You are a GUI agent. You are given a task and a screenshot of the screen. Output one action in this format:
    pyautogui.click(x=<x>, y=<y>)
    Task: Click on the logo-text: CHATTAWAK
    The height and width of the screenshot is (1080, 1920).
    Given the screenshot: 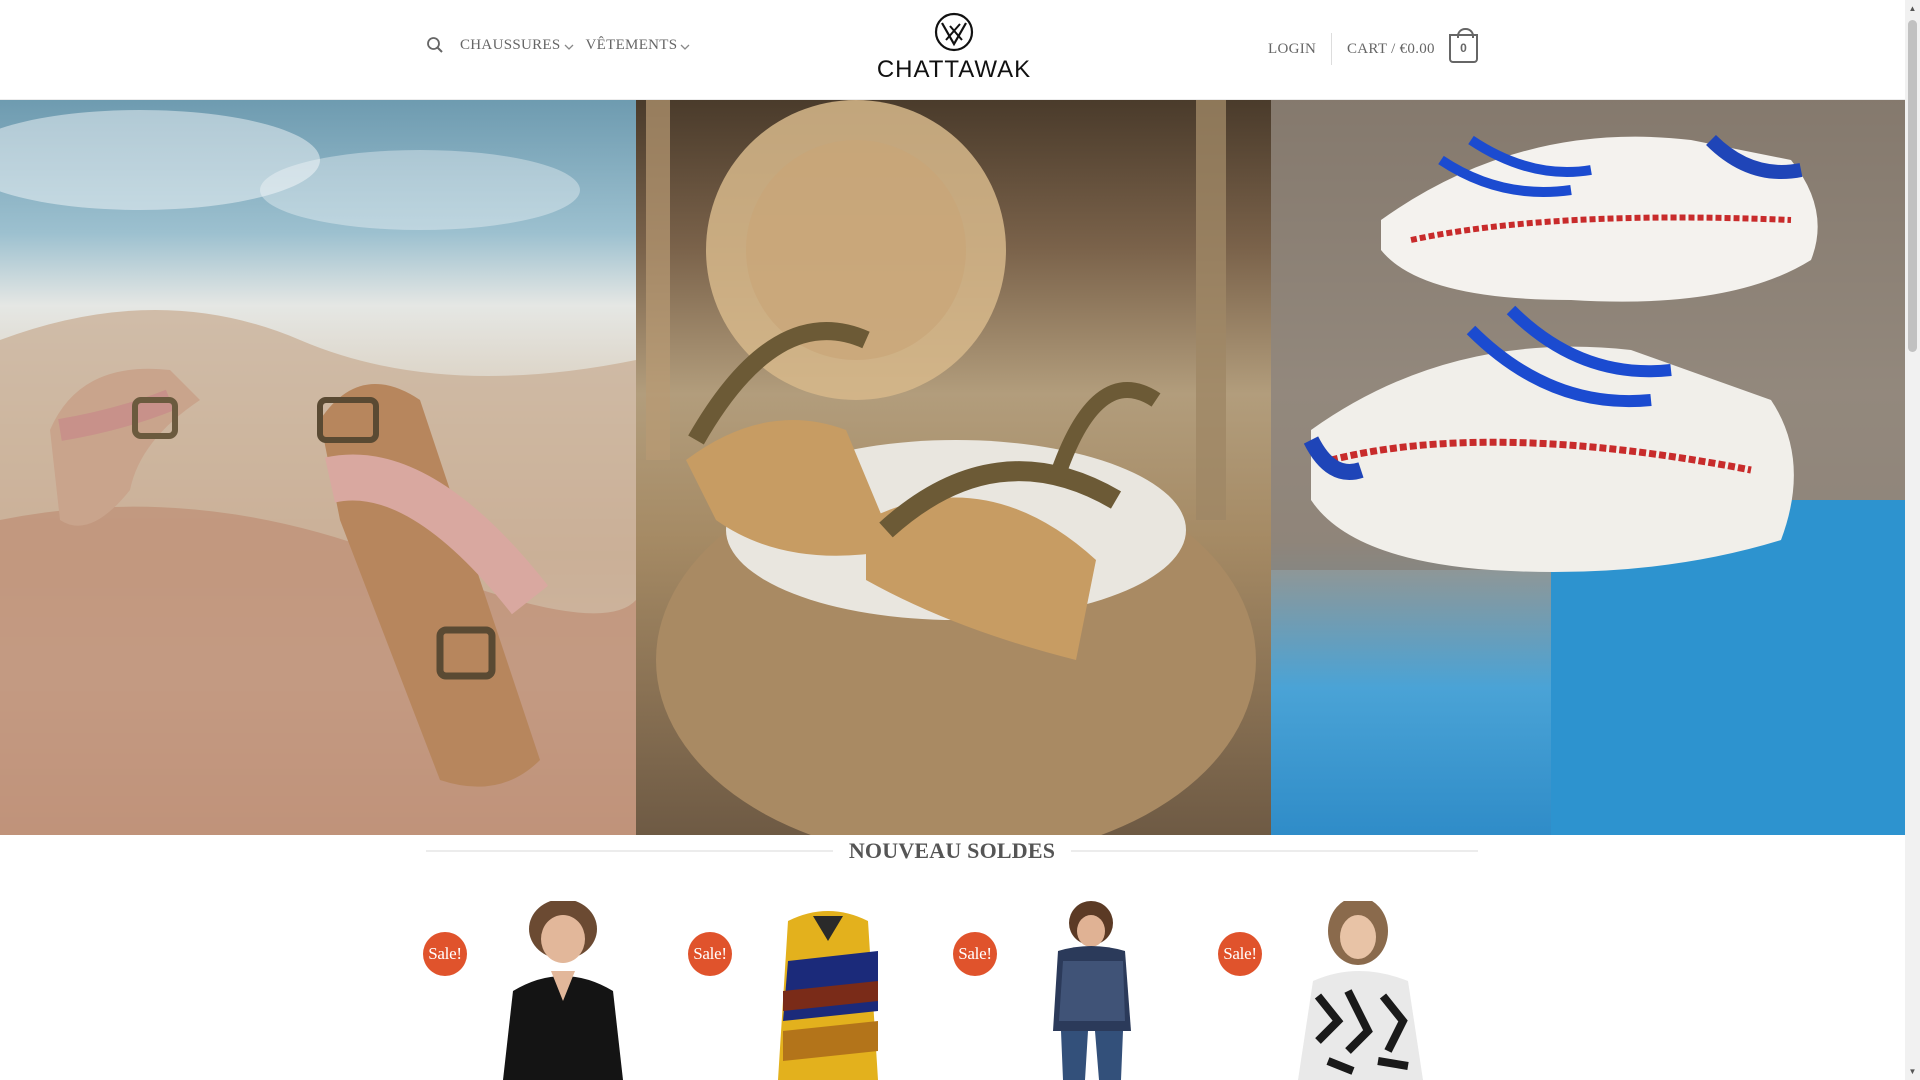 What is the action you would take?
    pyautogui.click(x=954, y=69)
    